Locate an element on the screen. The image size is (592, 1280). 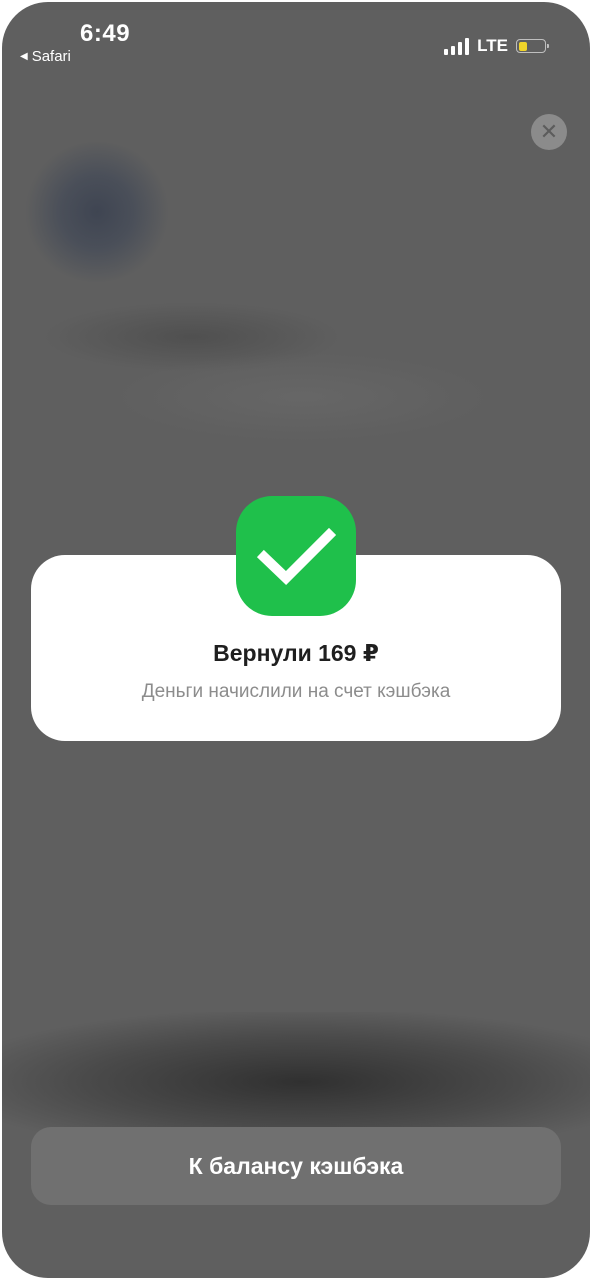
network-type: LTE is located at coordinates (492, 45).